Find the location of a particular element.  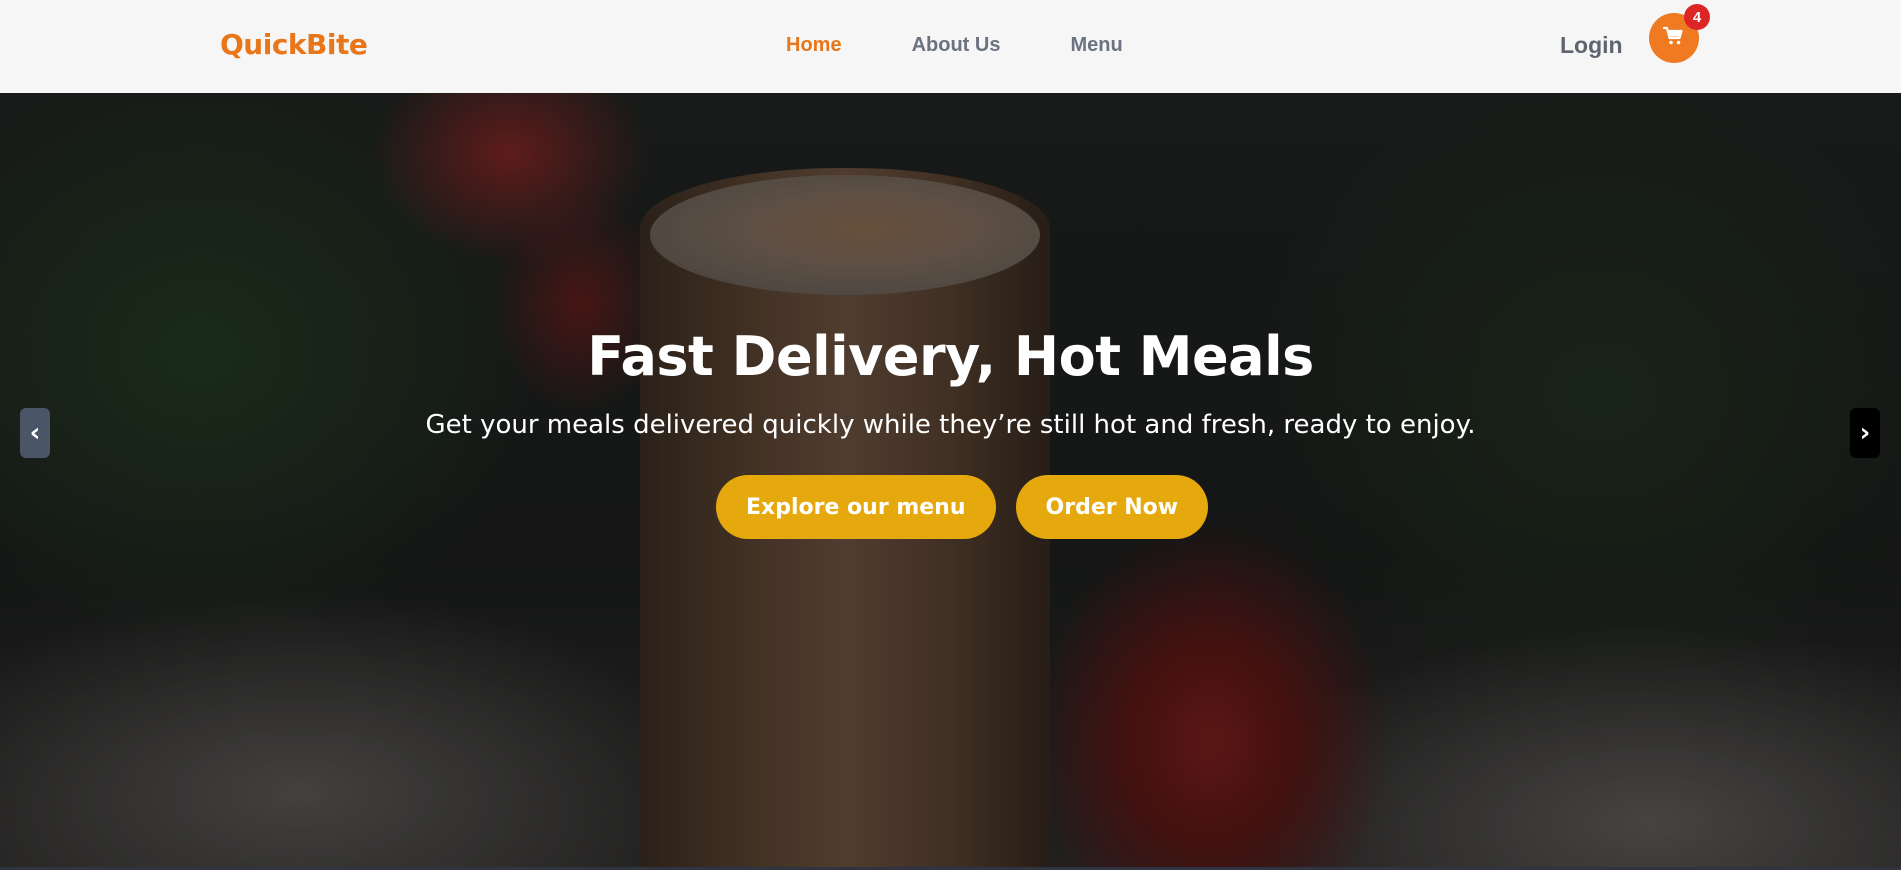

hero-title: Fast Delivery, Hot Meals is located at coordinates (950, 356).